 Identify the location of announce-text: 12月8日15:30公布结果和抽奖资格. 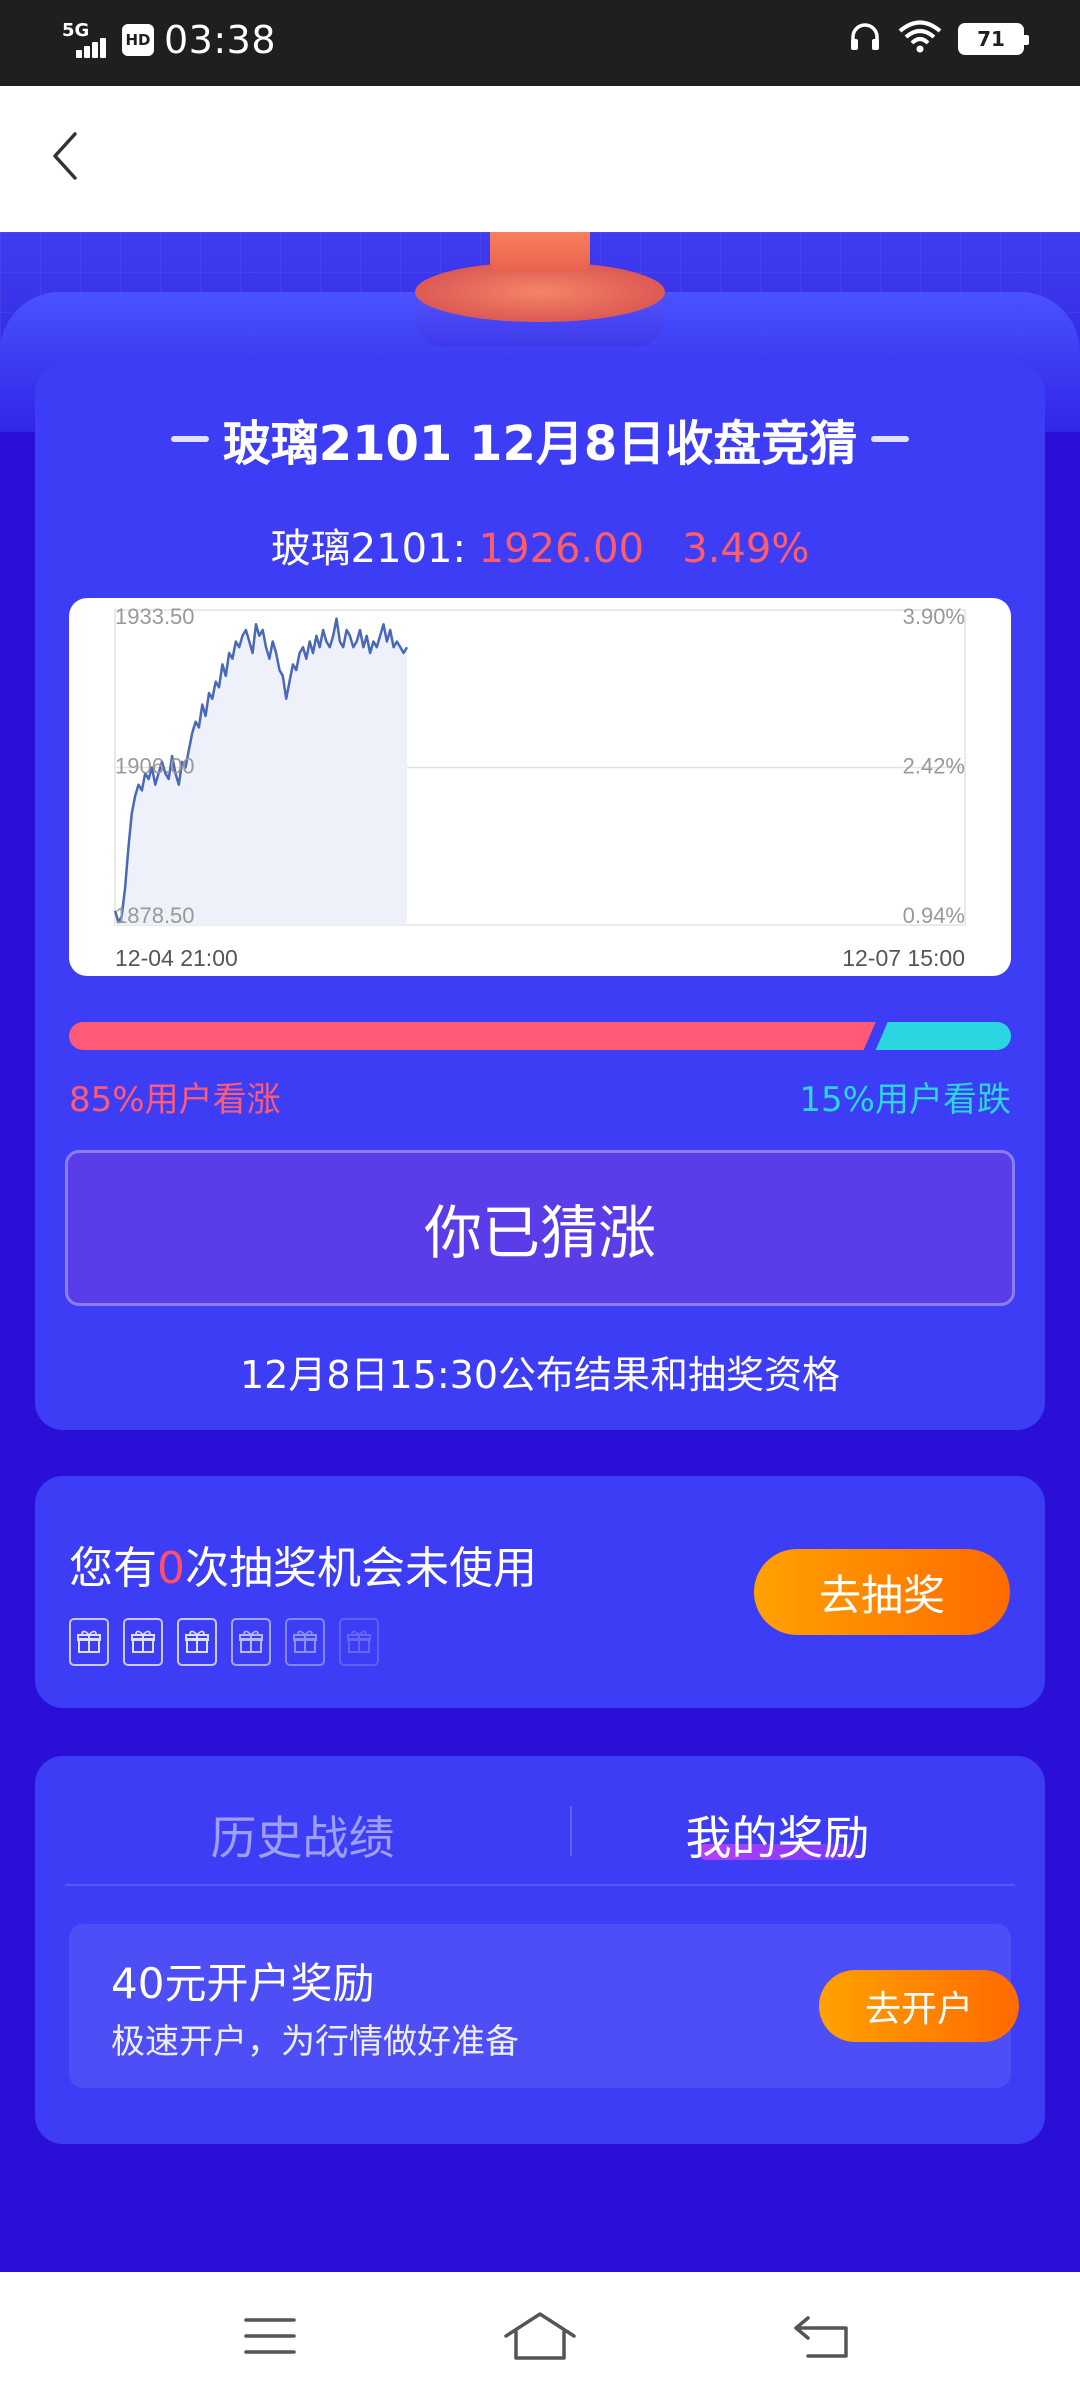
(540, 1375).